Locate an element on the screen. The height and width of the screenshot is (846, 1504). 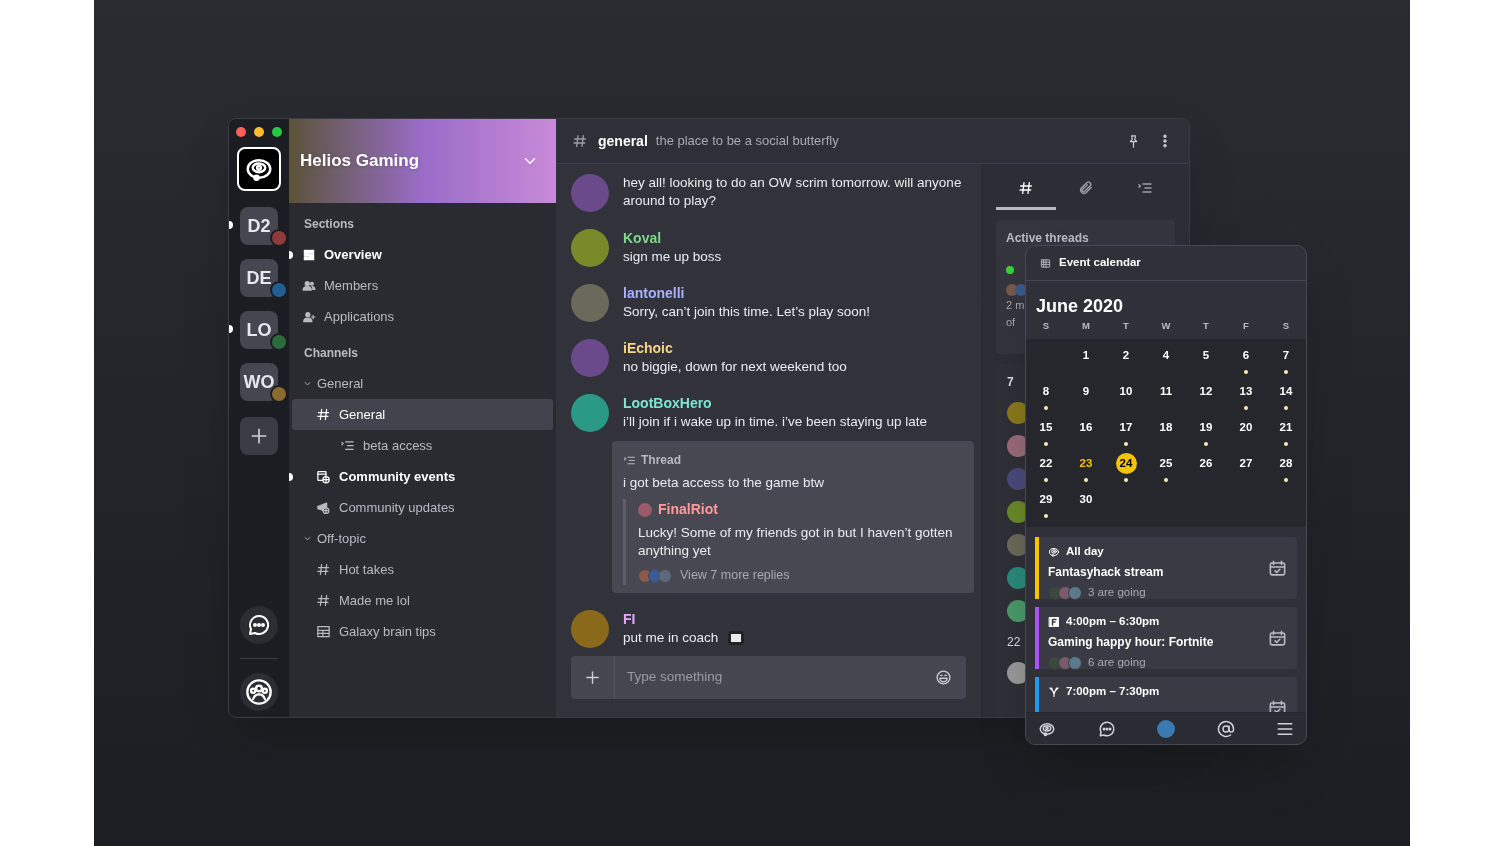
event-card: All day Fantasyhack stream 3 are going is located at coordinates (1166, 568).